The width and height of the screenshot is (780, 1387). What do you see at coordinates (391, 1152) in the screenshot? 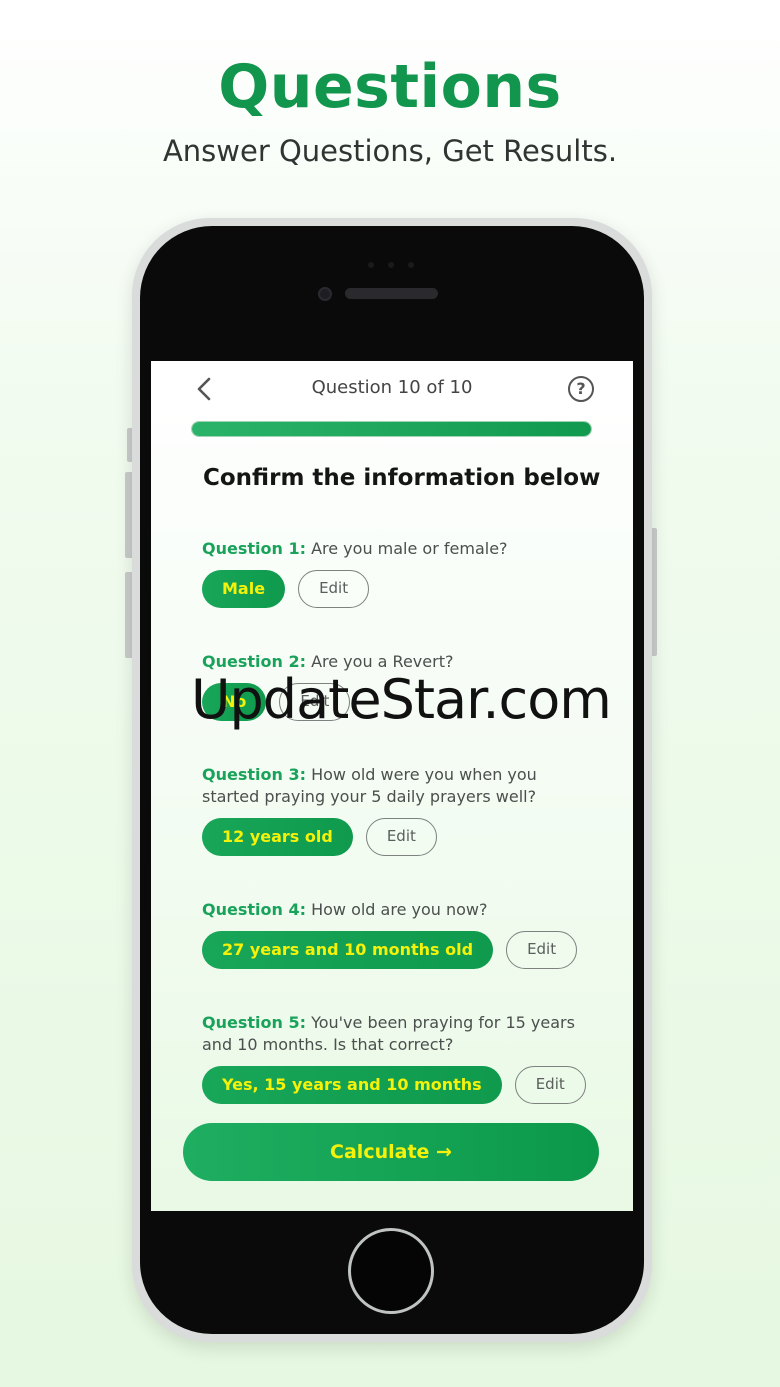
I see `calculate-button: Calculate →` at bounding box center [391, 1152].